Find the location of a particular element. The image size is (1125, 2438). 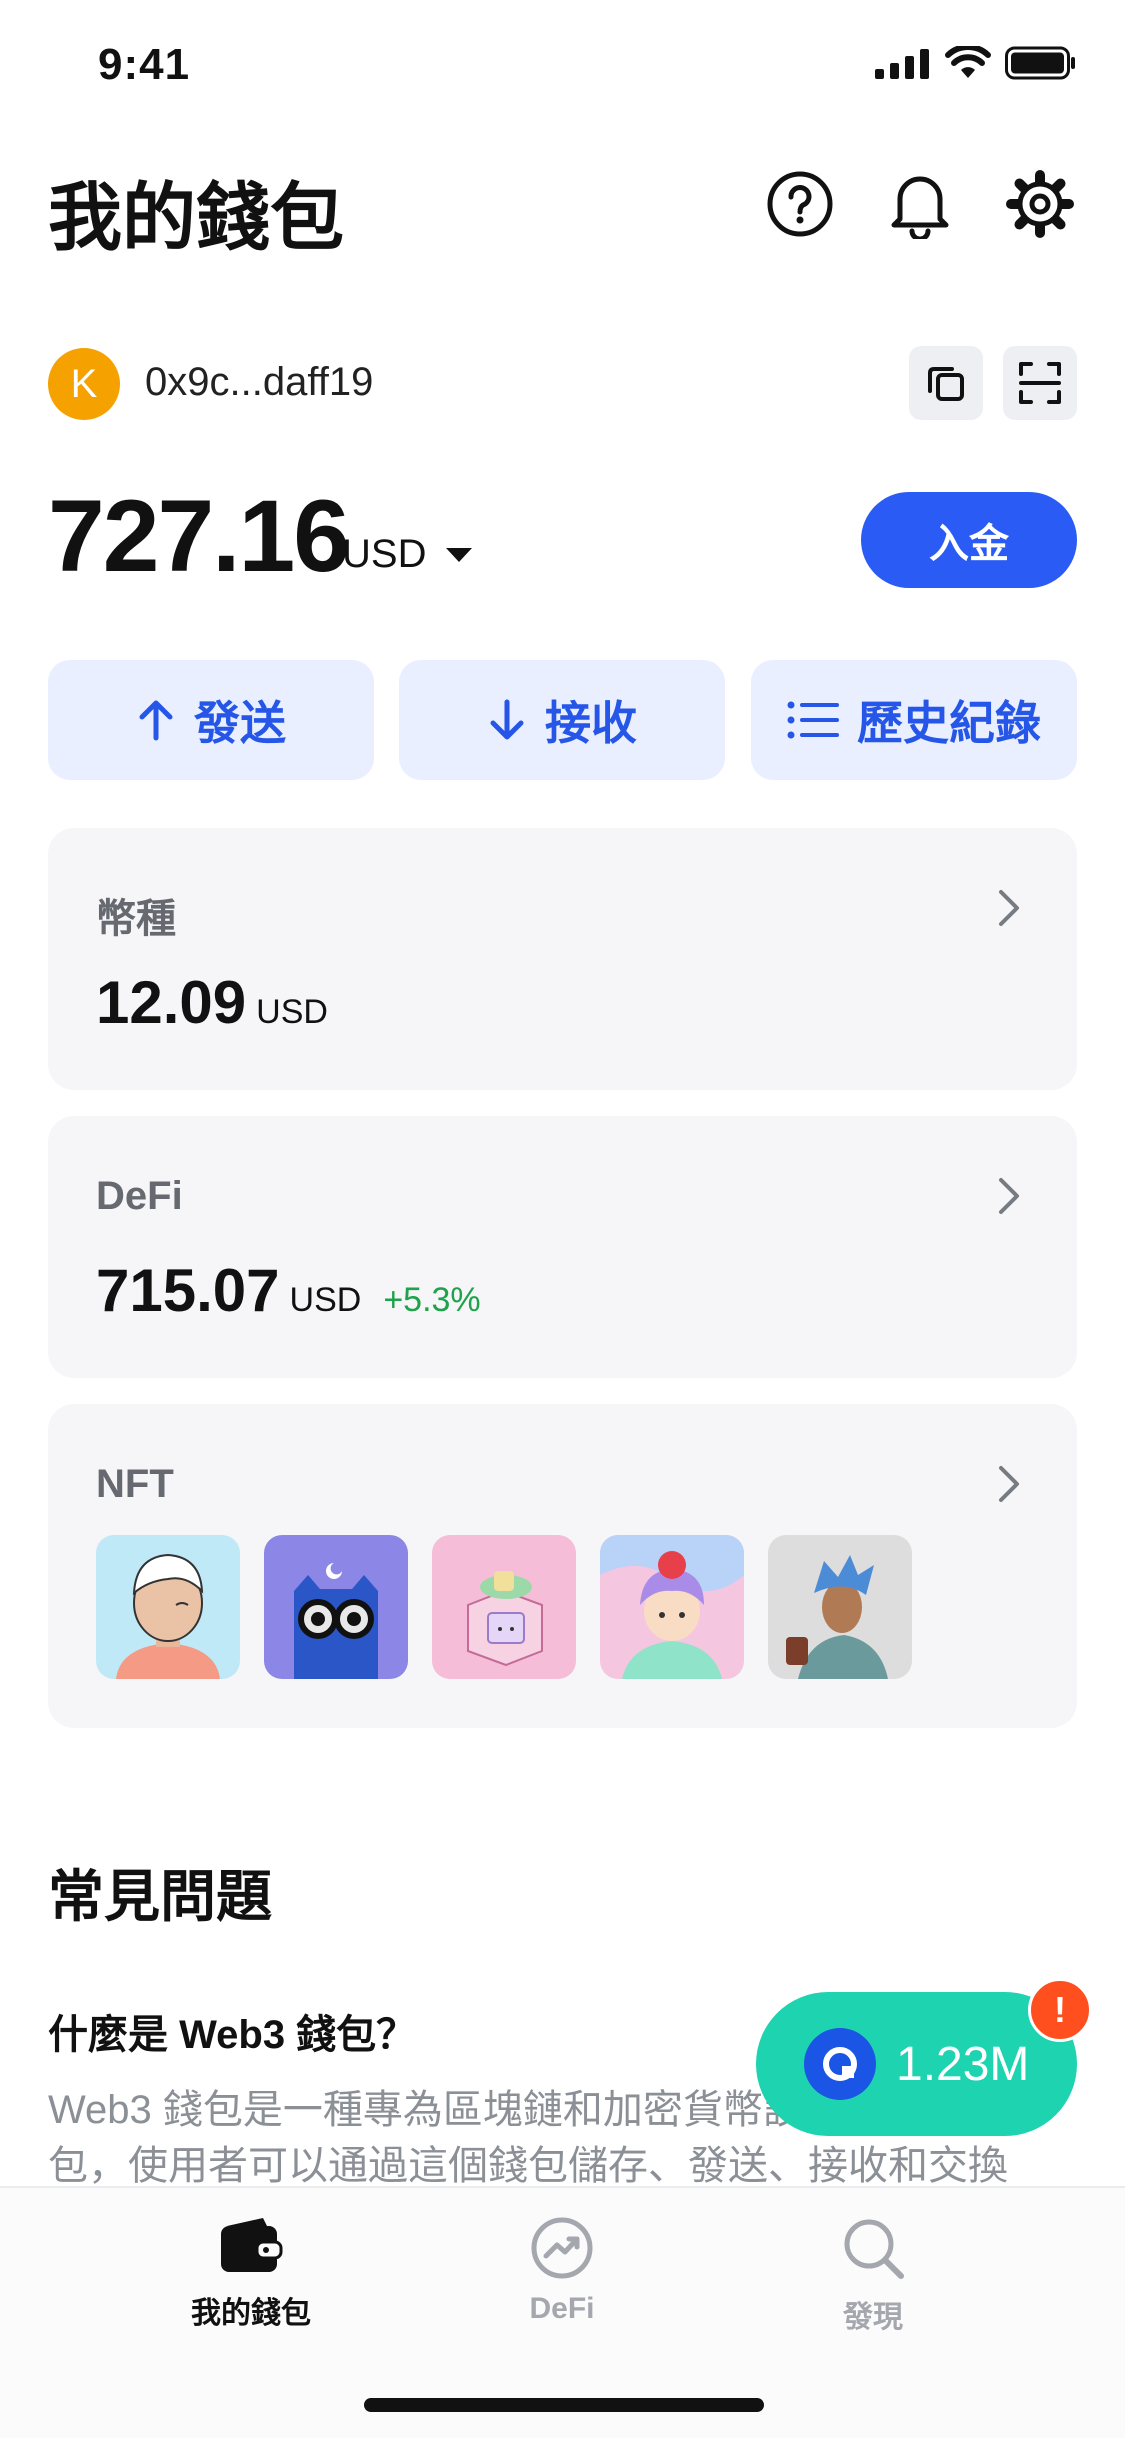

tab-defi: DeFi is located at coordinates (562, 2271).